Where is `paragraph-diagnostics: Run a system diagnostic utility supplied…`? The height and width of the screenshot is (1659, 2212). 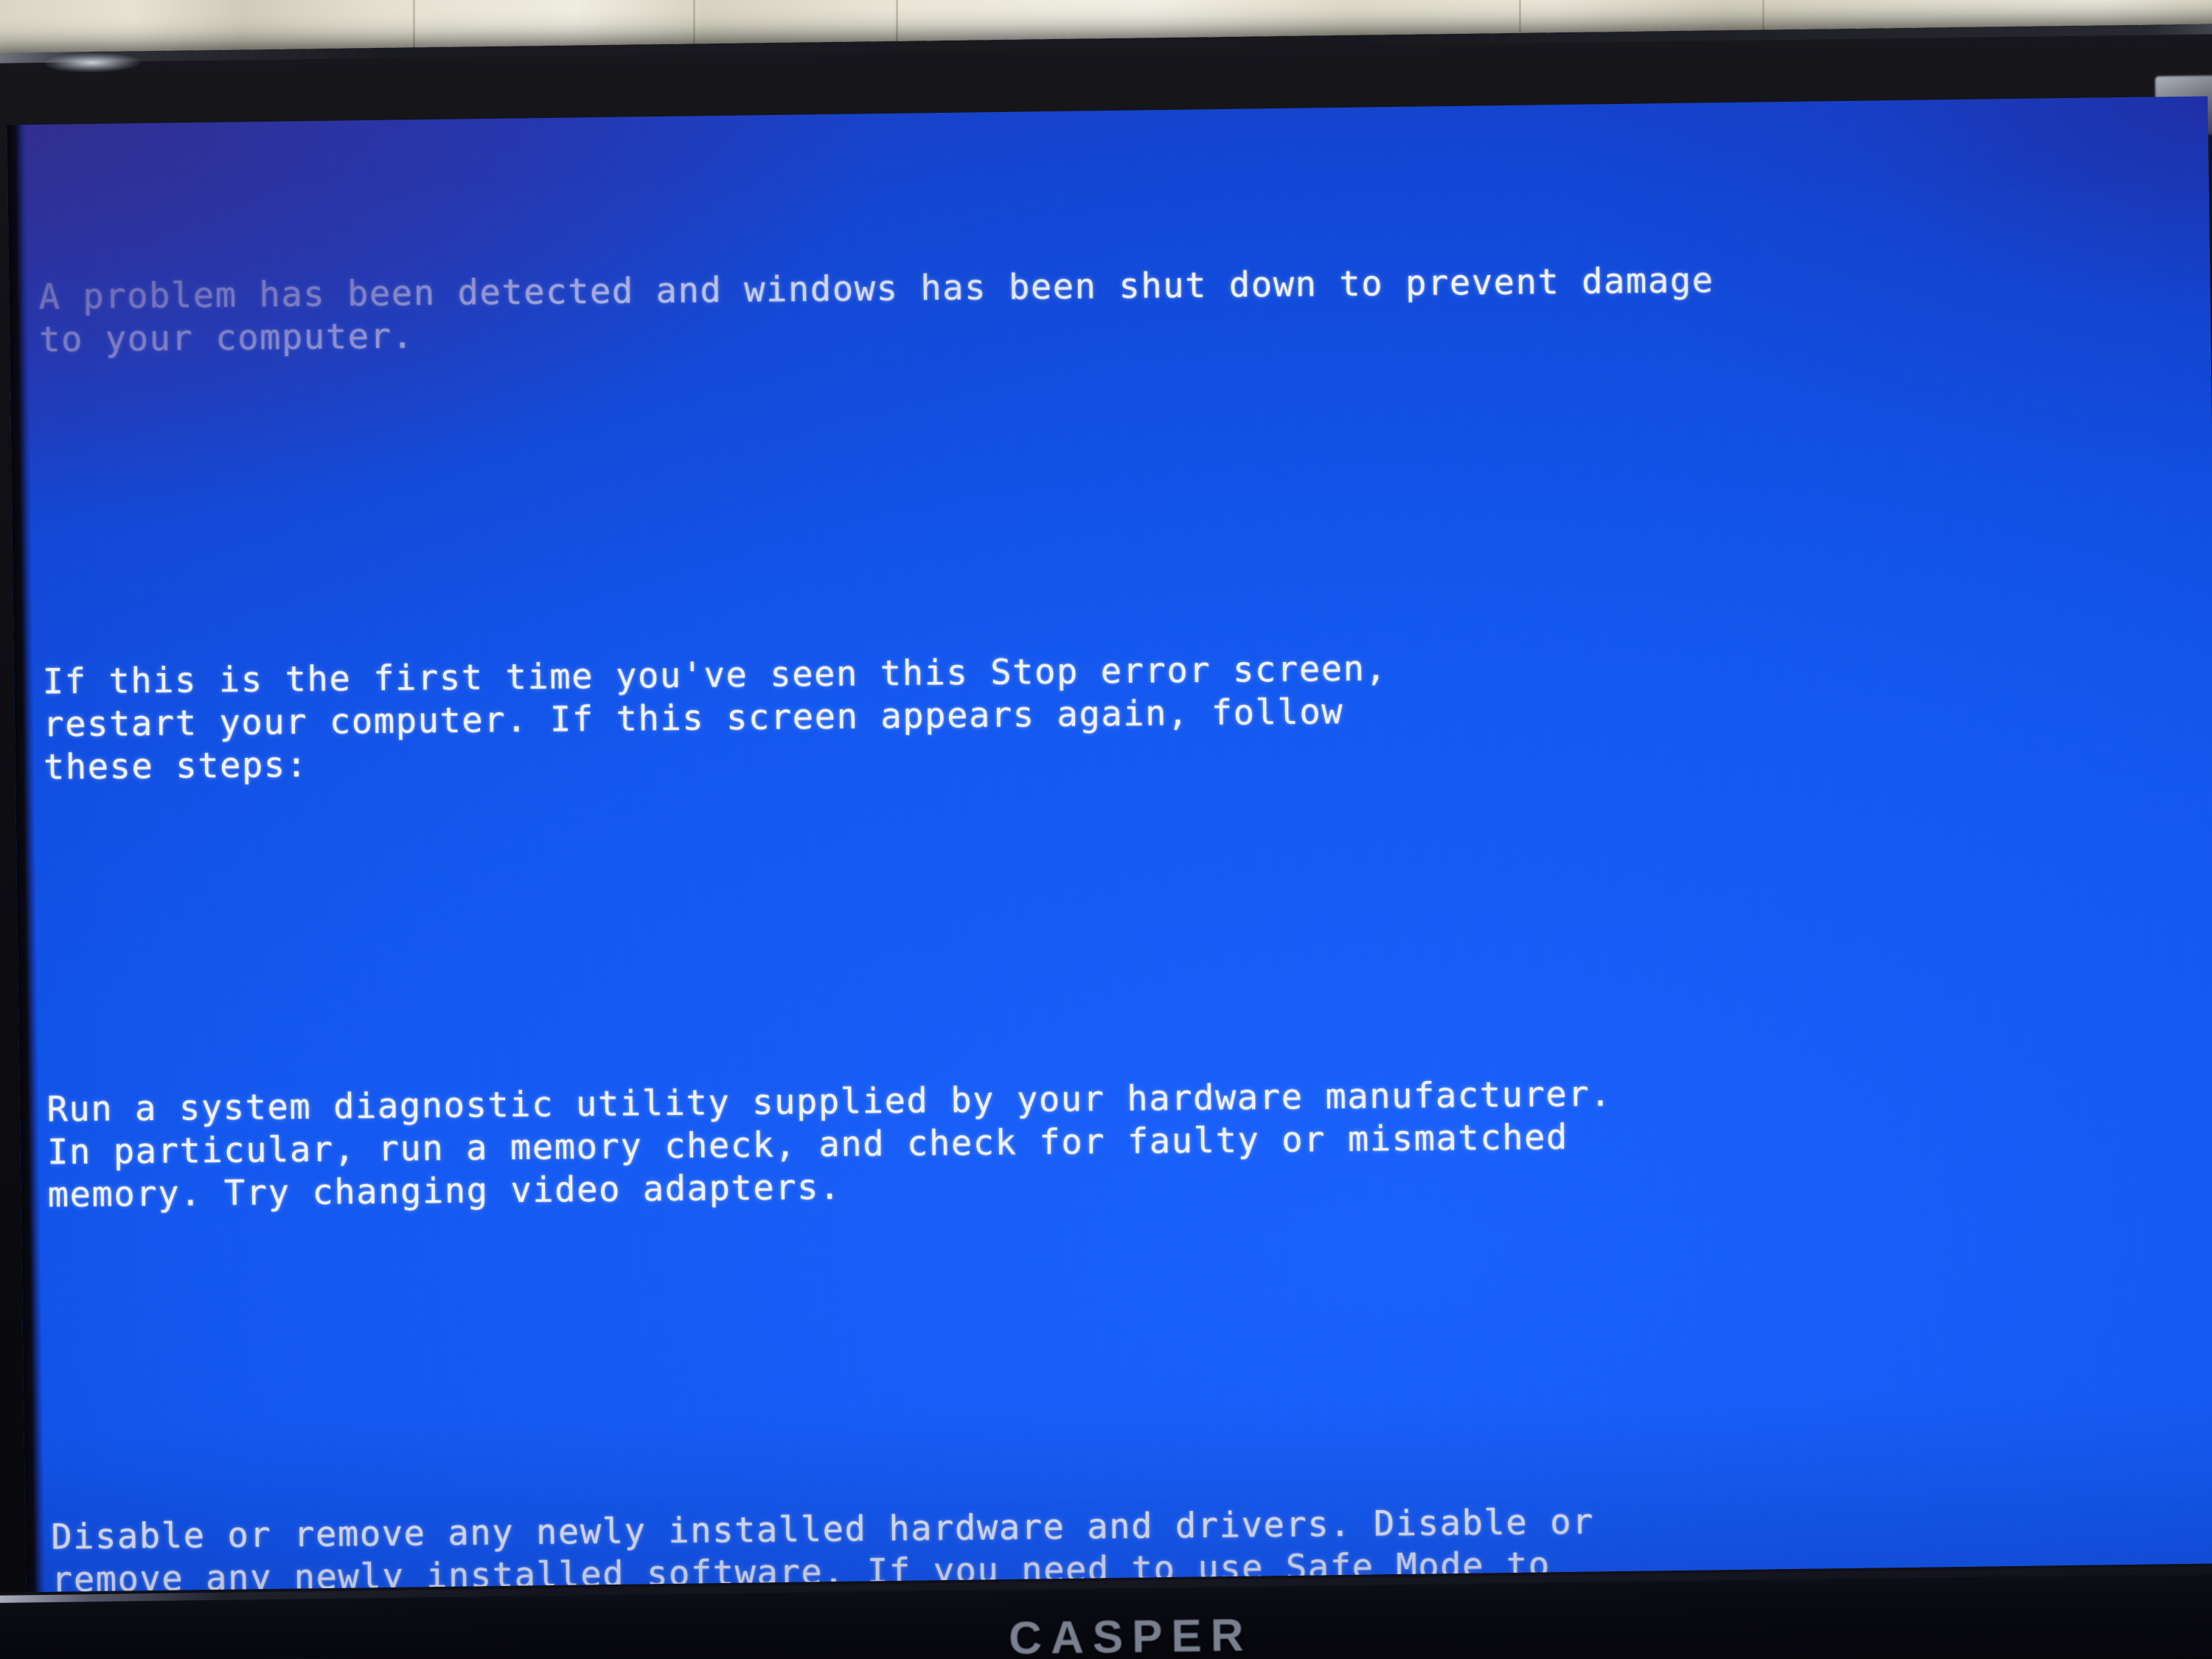 paragraph-diagnostics: Run a system diagnostic utility supplied… is located at coordinates (1127, 1142).